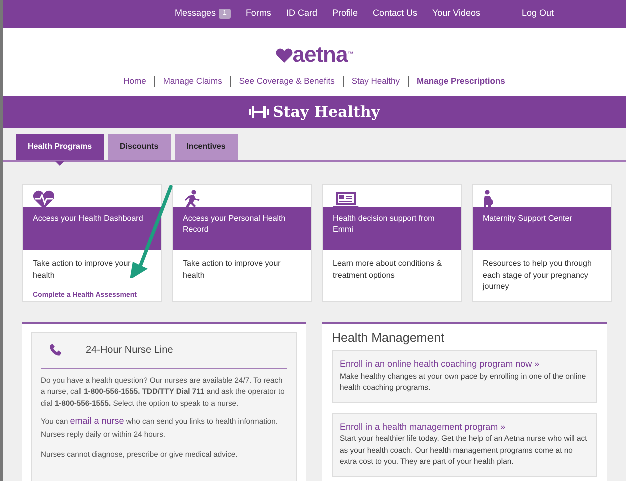  Describe the element at coordinates (55, 350) in the screenshot. I see `phone-icon` at that location.